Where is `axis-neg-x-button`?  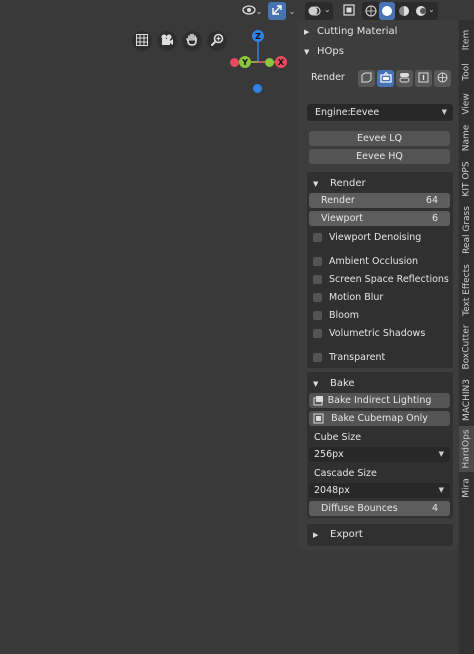
axis-neg-x-button is located at coordinates (234, 62).